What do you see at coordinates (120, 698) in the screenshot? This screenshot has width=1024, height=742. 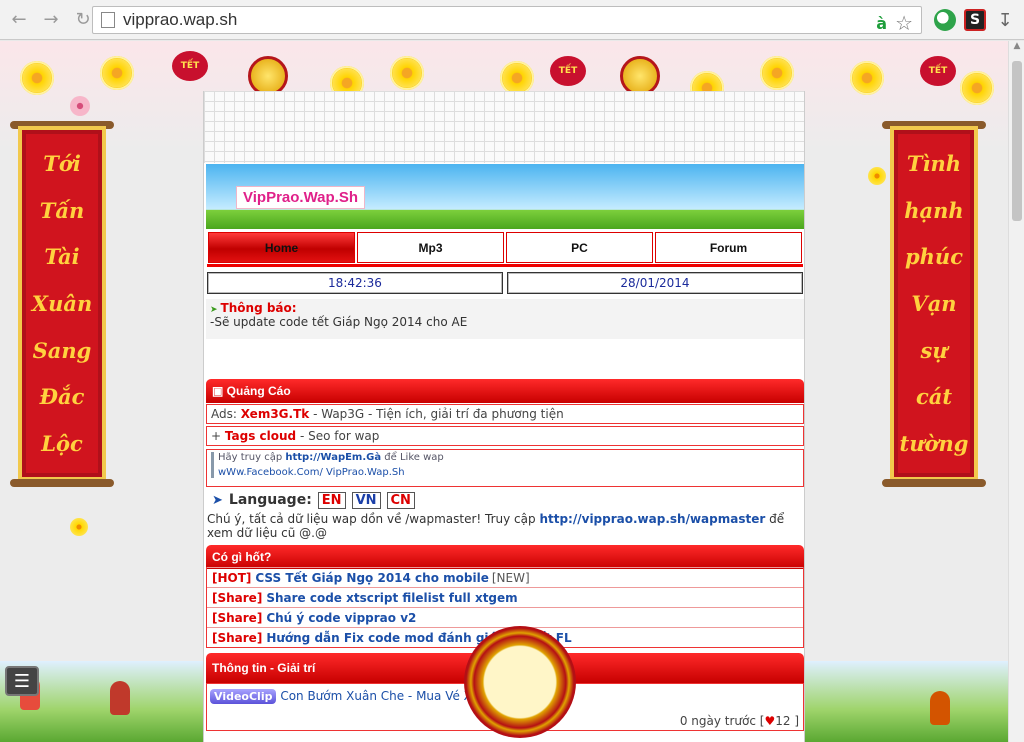 I see `firecracker-icon` at bounding box center [120, 698].